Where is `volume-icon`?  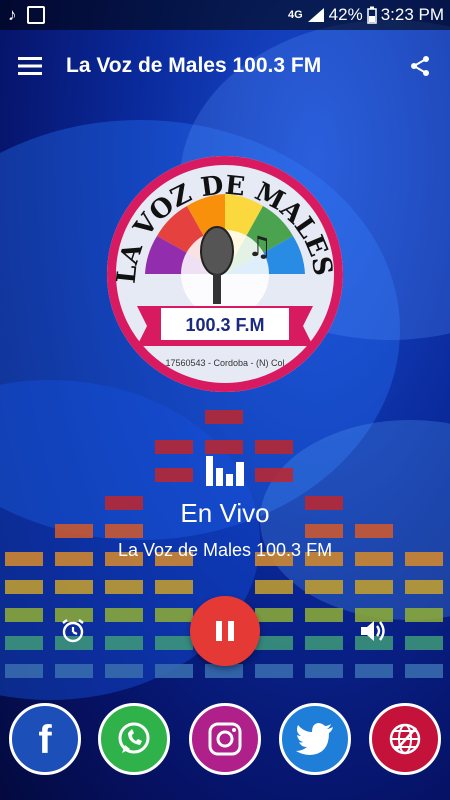 volume-icon is located at coordinates (373, 631).